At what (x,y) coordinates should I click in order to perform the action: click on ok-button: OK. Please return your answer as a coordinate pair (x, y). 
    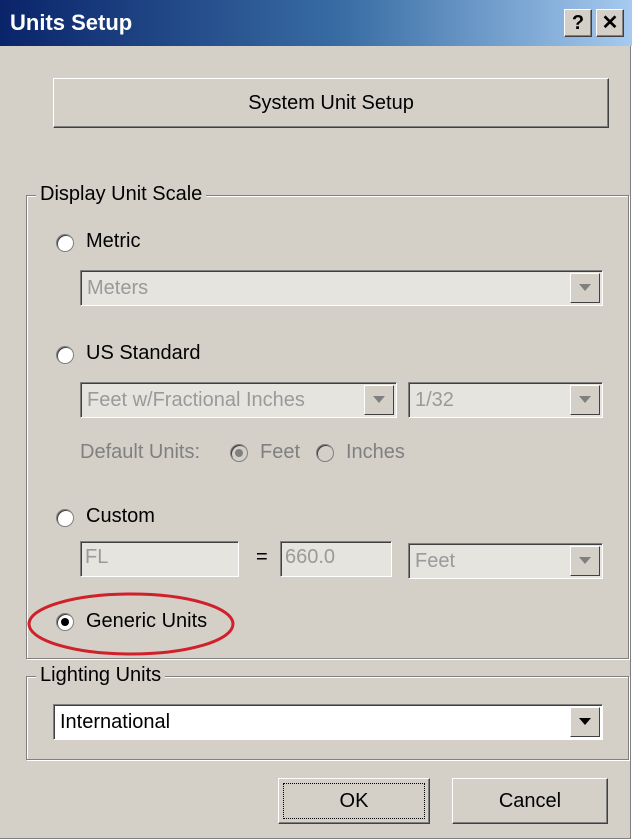
    Looking at the image, I should click on (354, 801).